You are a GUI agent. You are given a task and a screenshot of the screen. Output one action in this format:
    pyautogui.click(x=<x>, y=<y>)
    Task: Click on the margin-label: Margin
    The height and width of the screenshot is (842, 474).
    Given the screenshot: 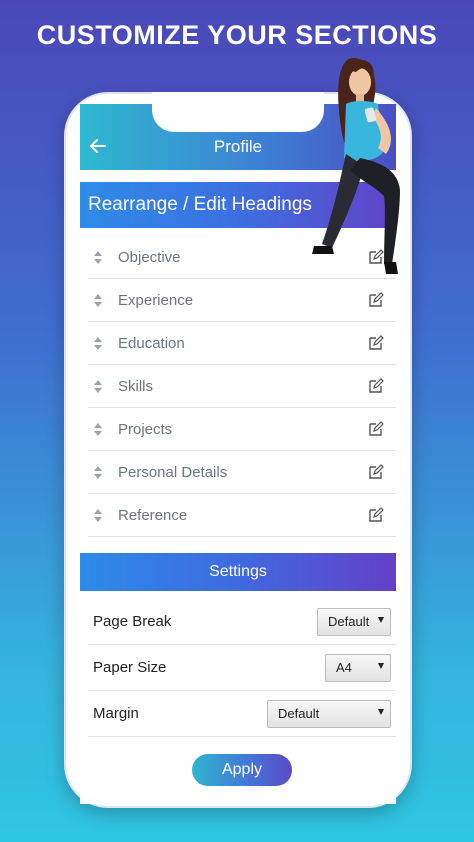 What is the action you would take?
    pyautogui.click(x=116, y=713)
    